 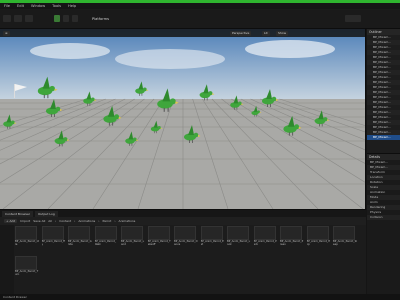 I want to click on asset-tile: BP_Anim_Parrot_Peck, so click(x=265, y=239).